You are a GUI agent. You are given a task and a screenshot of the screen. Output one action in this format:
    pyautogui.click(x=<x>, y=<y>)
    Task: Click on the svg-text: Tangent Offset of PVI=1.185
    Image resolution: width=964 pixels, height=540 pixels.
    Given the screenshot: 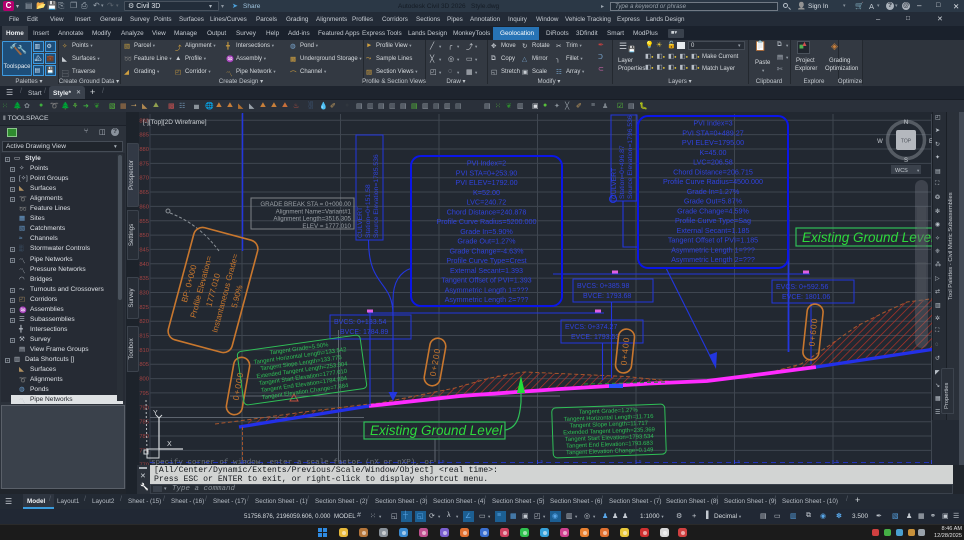 What is the action you would take?
    pyautogui.click(x=713, y=240)
    